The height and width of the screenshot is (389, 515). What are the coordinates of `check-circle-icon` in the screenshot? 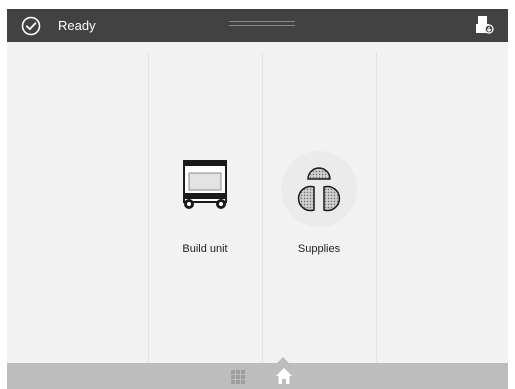 It's located at (31, 26).